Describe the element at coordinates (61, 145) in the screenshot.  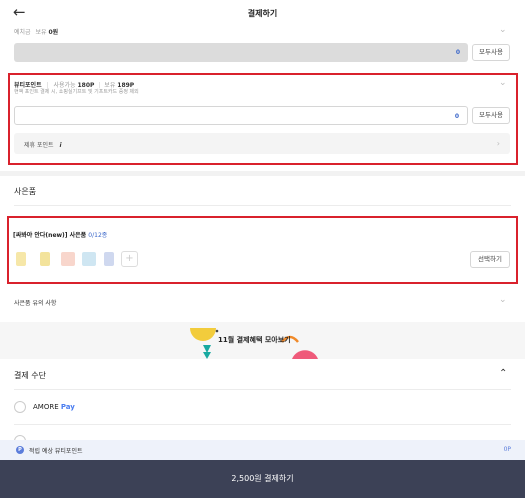
I see `info-icon: i` at that location.